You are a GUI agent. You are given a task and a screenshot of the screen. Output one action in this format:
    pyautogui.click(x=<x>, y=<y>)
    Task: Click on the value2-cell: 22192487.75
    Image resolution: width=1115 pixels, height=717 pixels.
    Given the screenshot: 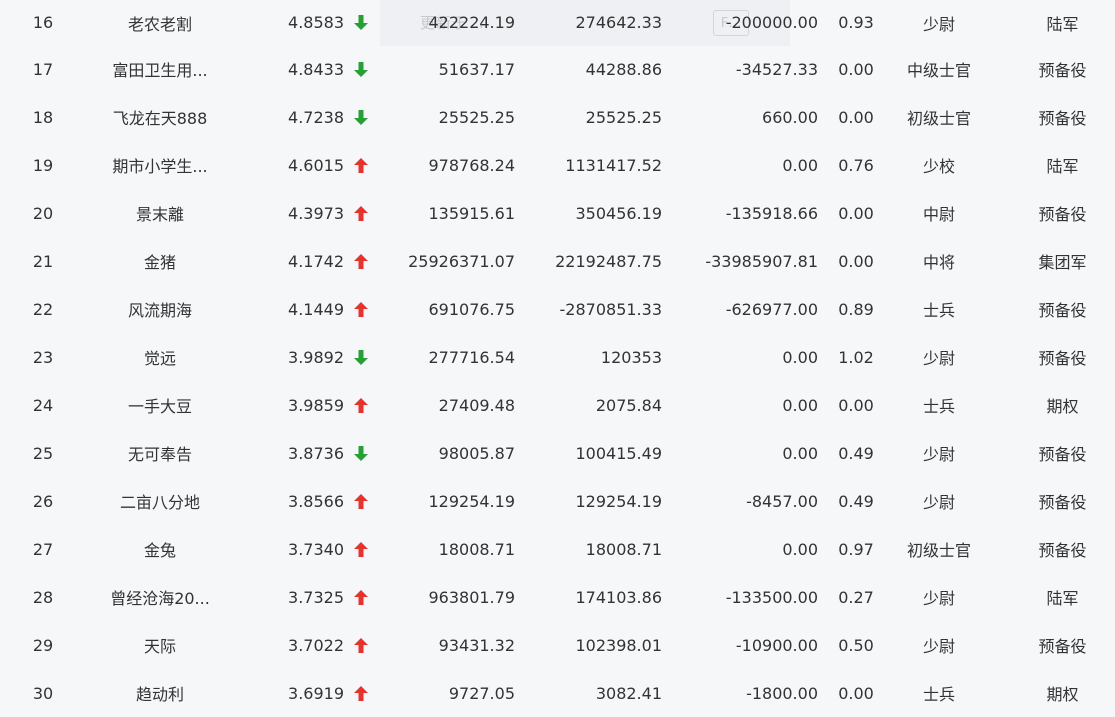 What is the action you would take?
    pyautogui.click(x=608, y=261)
    